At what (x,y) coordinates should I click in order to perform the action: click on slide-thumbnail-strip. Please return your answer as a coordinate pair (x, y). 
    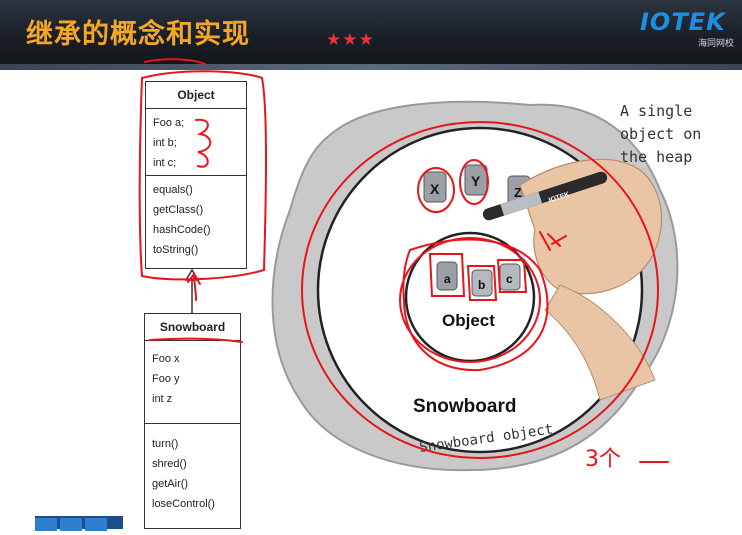
    Looking at the image, I should click on (79, 523).